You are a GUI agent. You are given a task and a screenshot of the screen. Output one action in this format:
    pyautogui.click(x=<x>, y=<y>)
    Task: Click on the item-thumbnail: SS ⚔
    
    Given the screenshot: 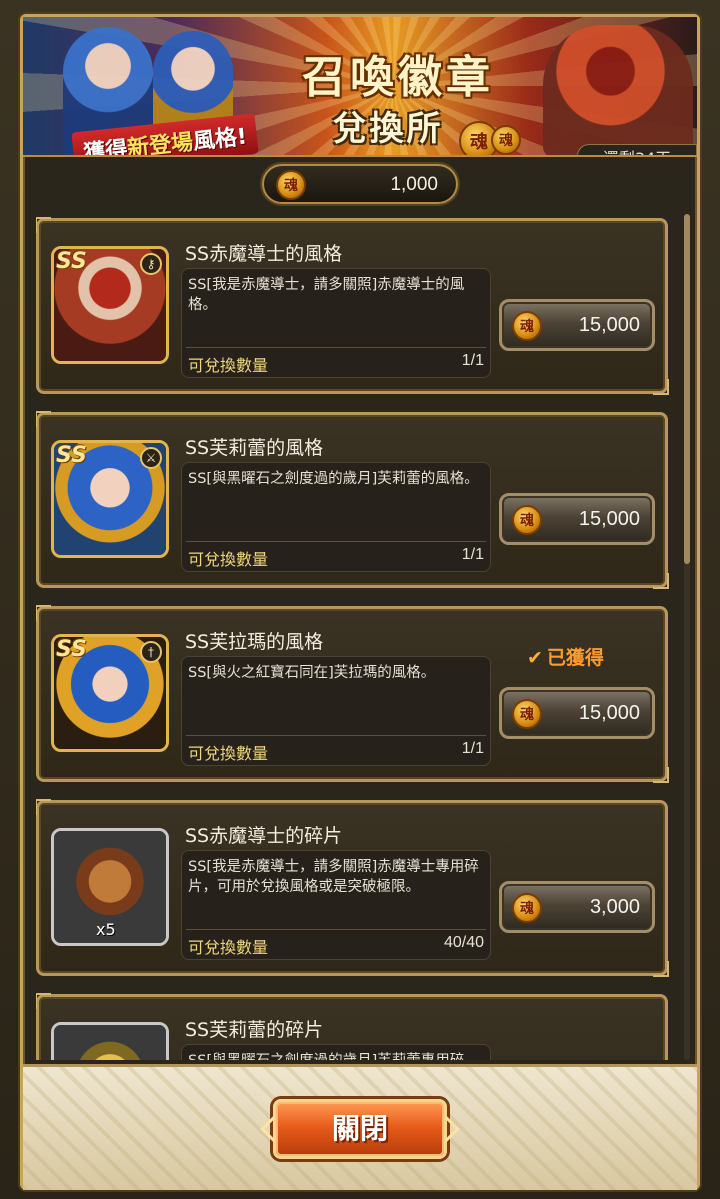 What is the action you would take?
    pyautogui.click(x=110, y=499)
    